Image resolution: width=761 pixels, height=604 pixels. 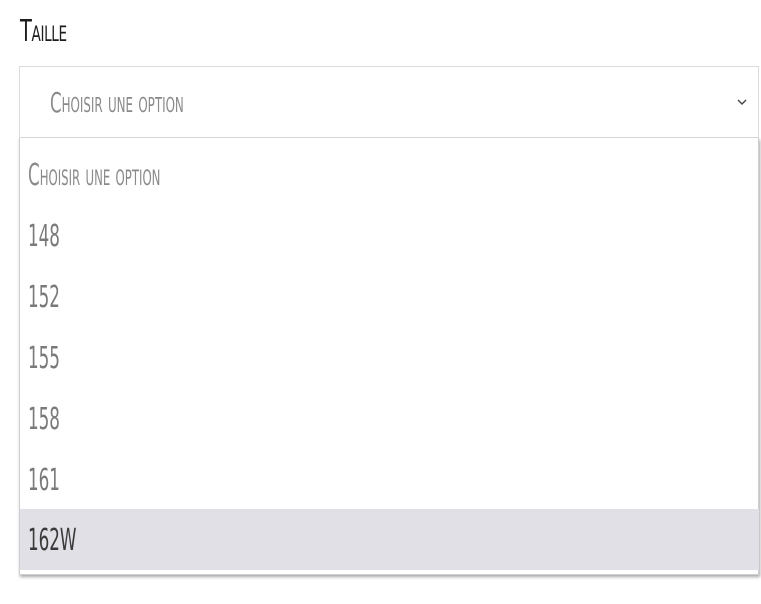 I want to click on option-148: 148, so click(x=389, y=235).